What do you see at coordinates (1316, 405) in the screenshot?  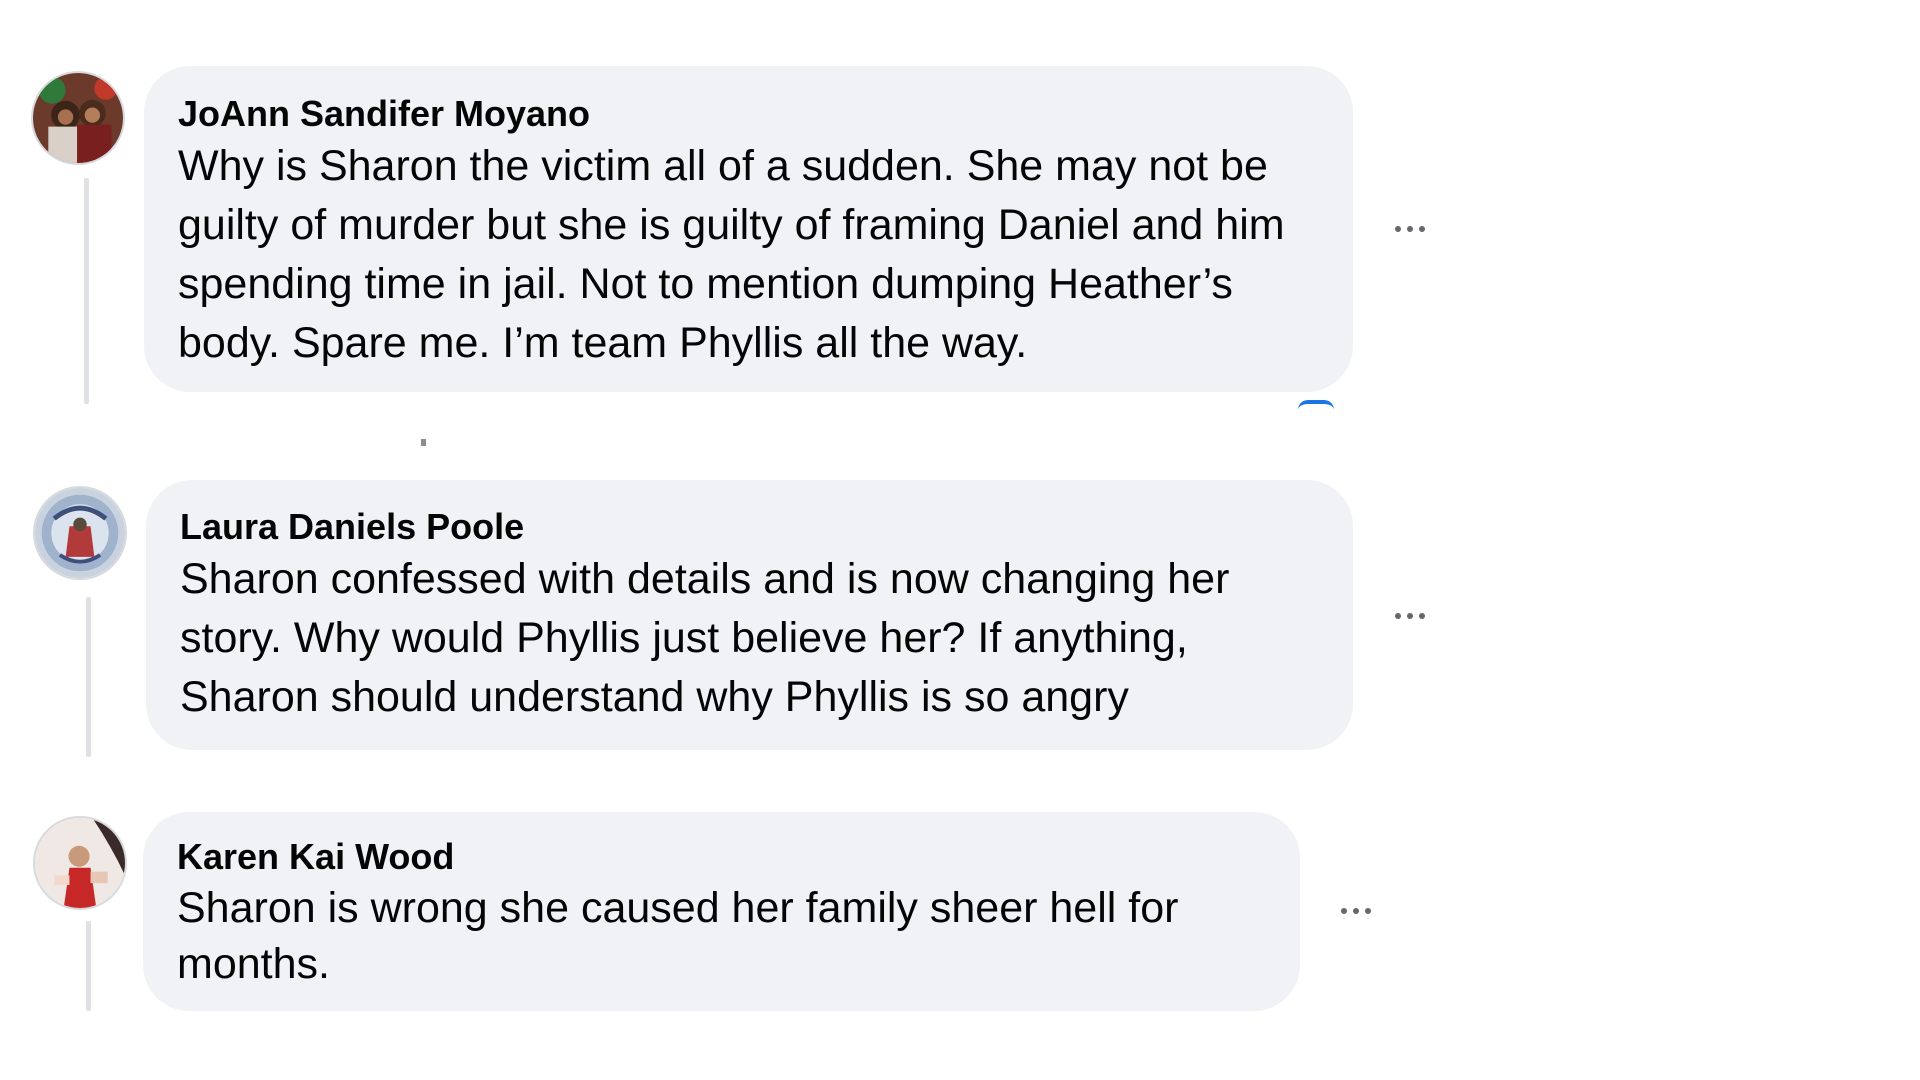 I see `reaction-indicator` at bounding box center [1316, 405].